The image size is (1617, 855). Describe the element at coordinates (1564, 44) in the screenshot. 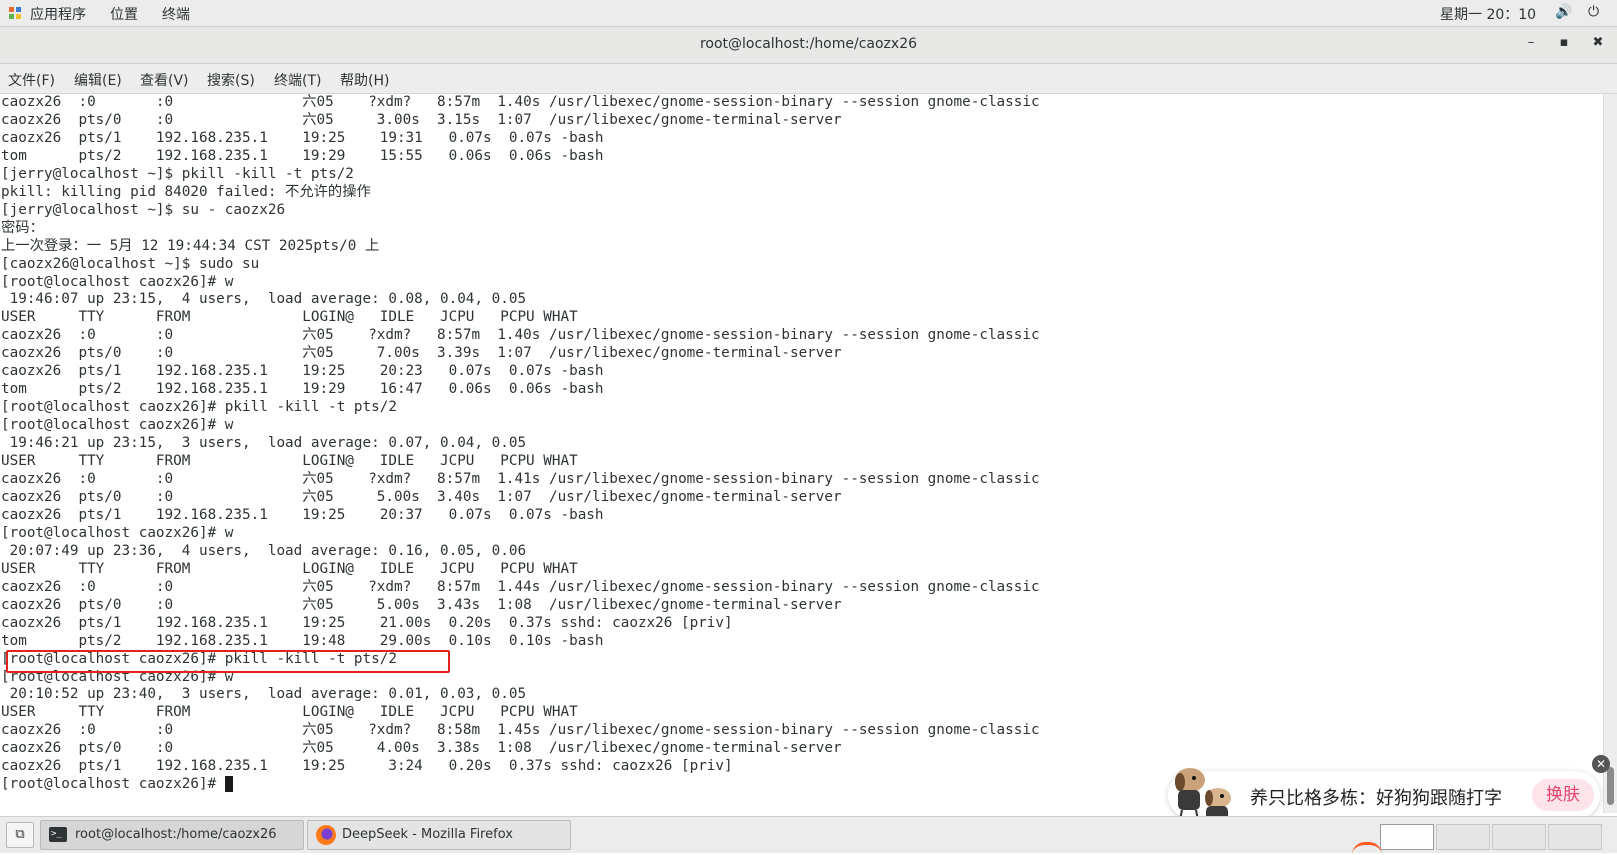

I see `maximize-button: ▪` at that location.